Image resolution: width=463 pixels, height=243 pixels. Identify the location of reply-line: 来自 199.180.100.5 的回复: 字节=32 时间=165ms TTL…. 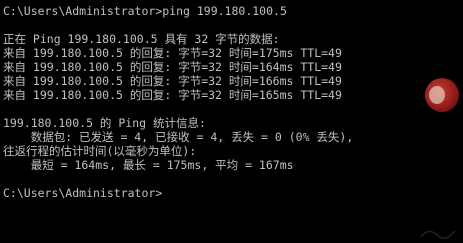
(172, 95).